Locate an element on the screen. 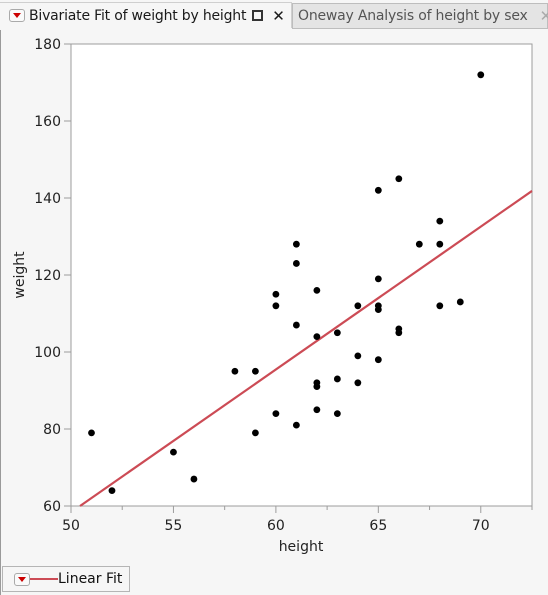  tab-oneway-analysis: Oneway Analysis of height by sex ✕ is located at coordinates (420, 16).